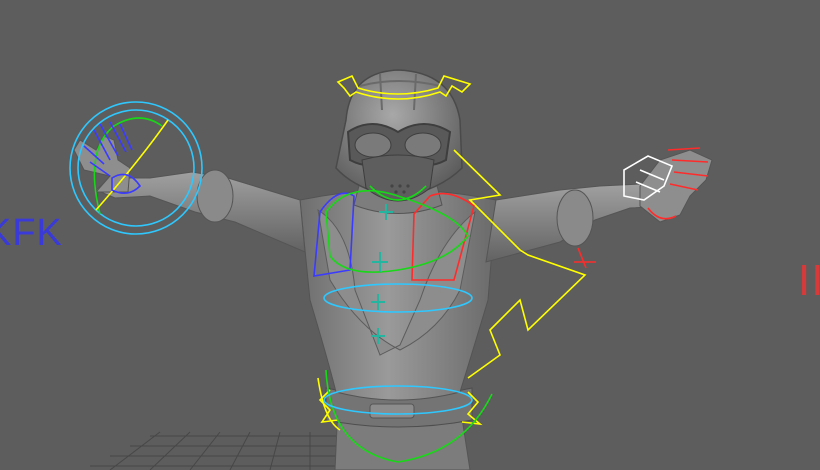 This screenshot has width=820, height=470. What do you see at coordinates (215, 196) in the screenshot?
I see `character-cuff-left` at bounding box center [215, 196].